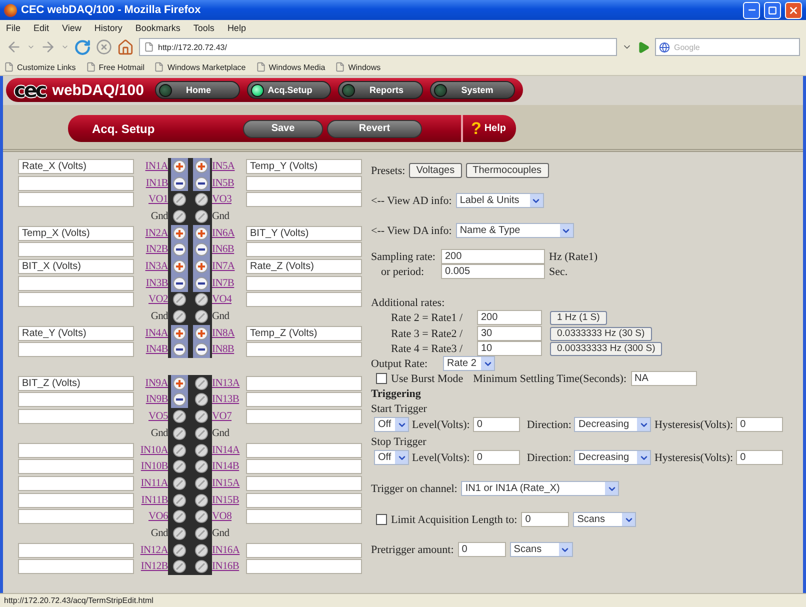  Describe the element at coordinates (222, 516) in the screenshot. I see `channel-link: VO8` at that location.